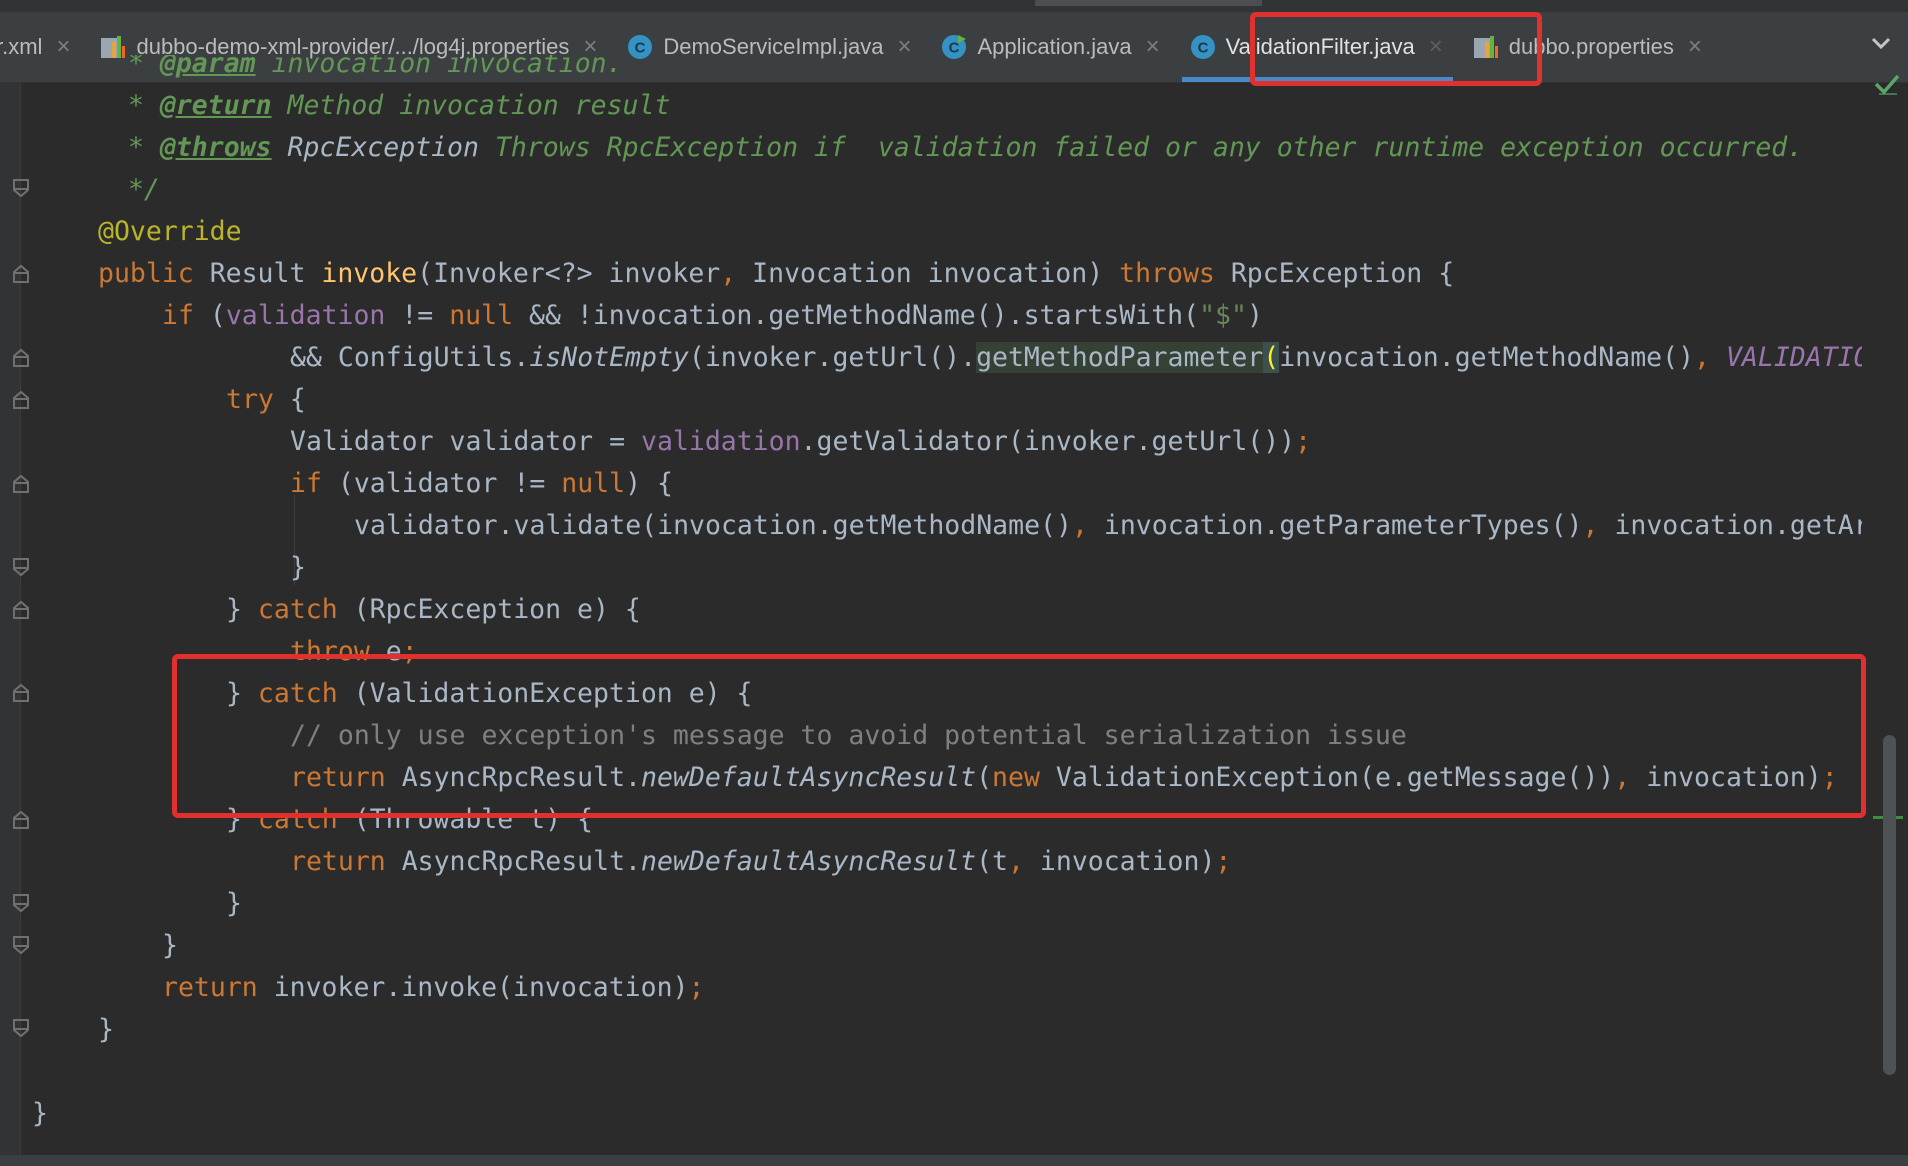  Describe the element at coordinates (209, 315) in the screenshot. I see `code-text: (` at that location.